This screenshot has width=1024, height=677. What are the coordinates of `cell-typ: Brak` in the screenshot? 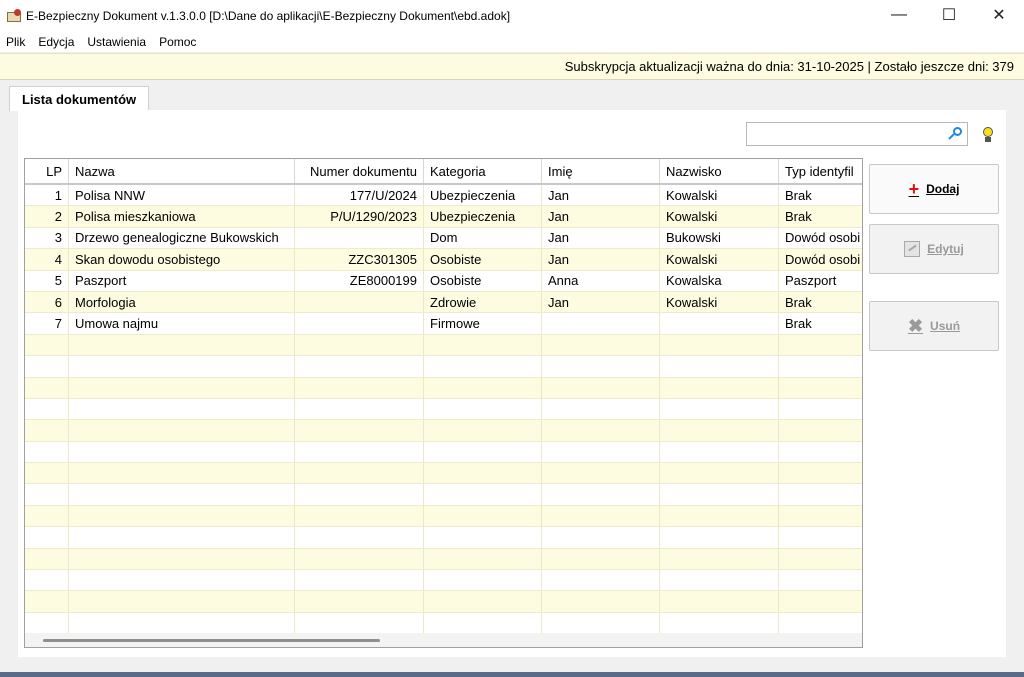 It's located at (820, 216).